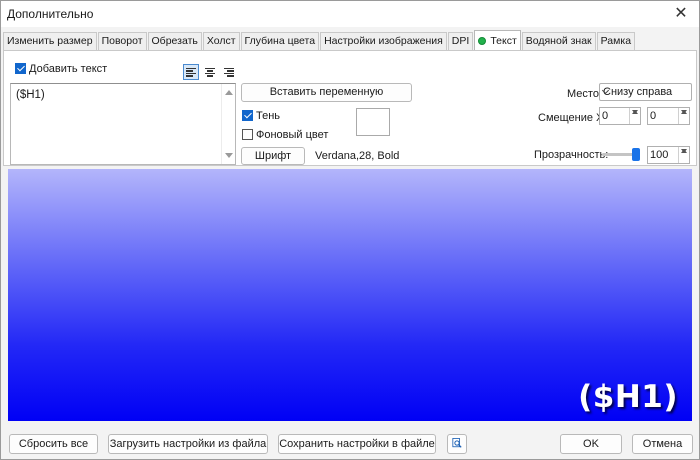 Image resolution: width=700 pixels, height=460 pixels. I want to click on slider-thumb, so click(636, 154).